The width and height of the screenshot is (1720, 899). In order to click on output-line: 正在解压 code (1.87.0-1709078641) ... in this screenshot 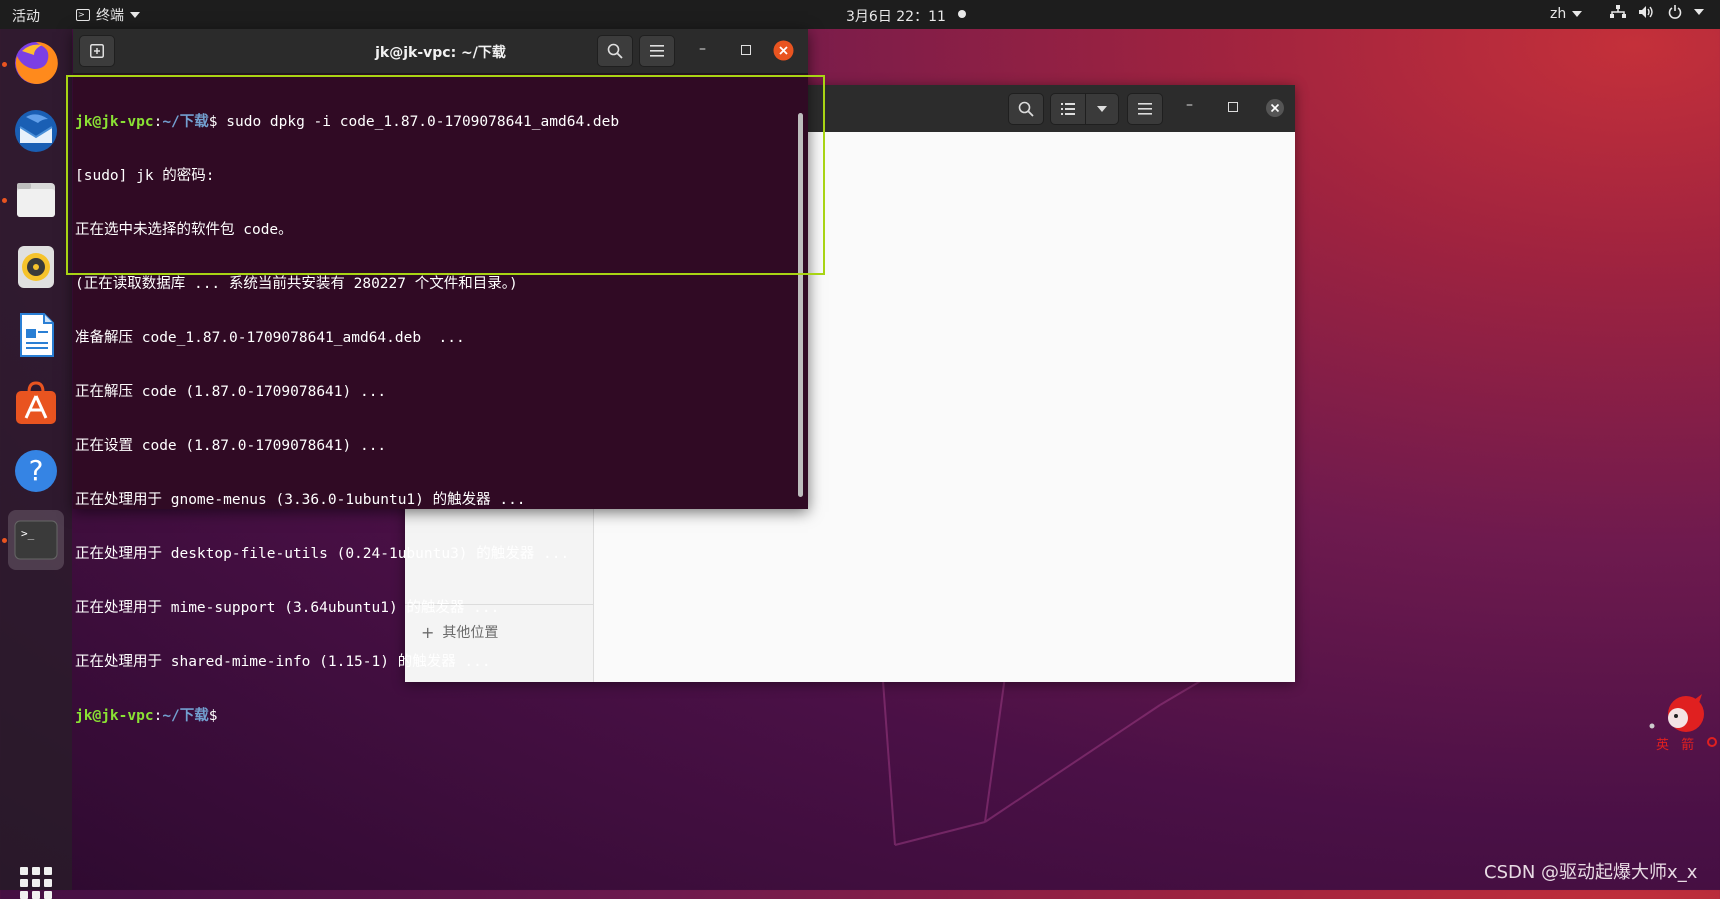, I will do `click(231, 392)`.